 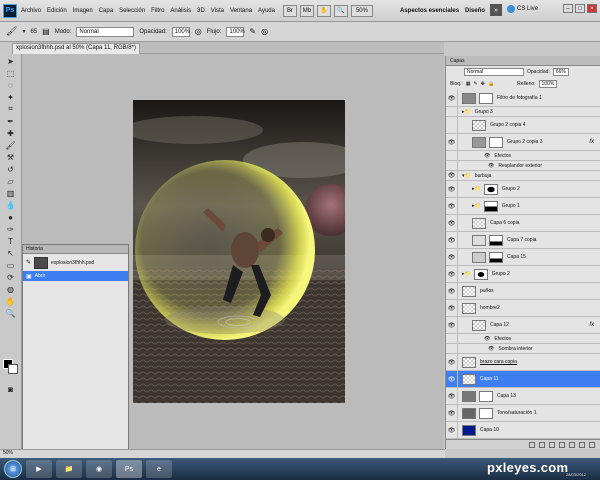 I want to click on status-zoom: 50%, so click(x=8, y=453).